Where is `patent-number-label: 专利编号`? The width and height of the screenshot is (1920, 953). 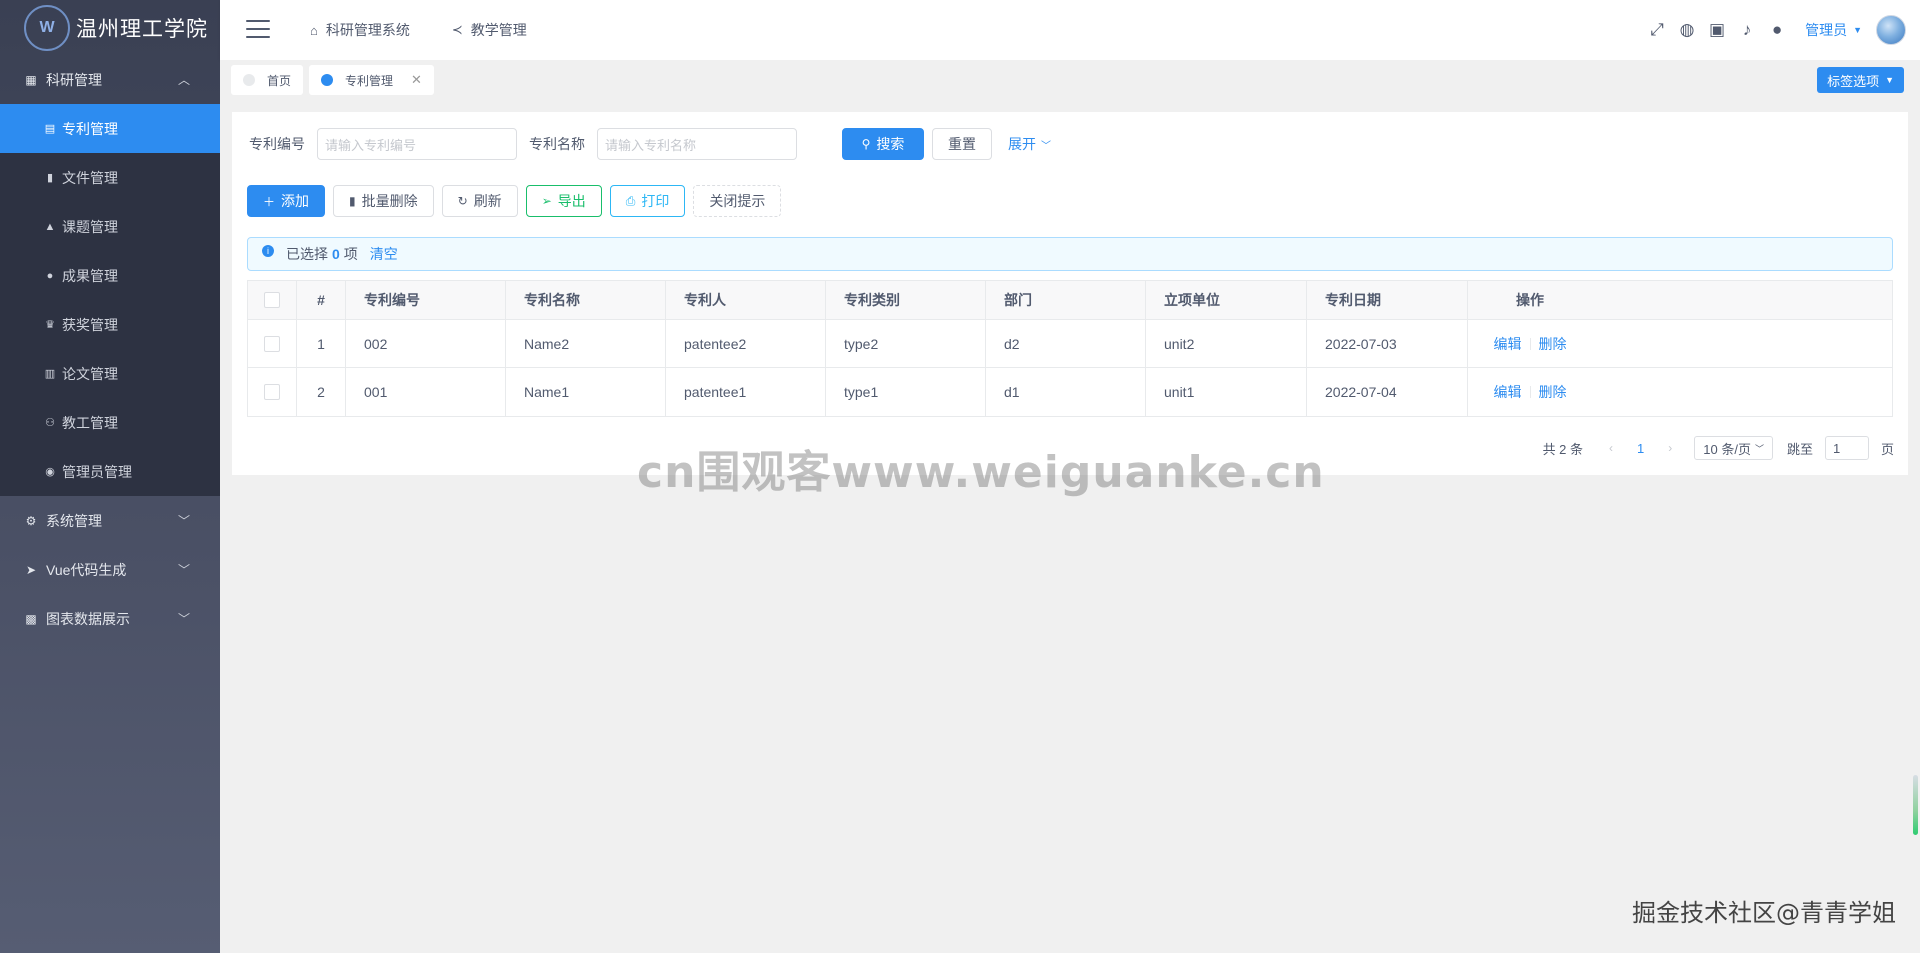
patent-number-label: 专利编号 is located at coordinates (277, 144).